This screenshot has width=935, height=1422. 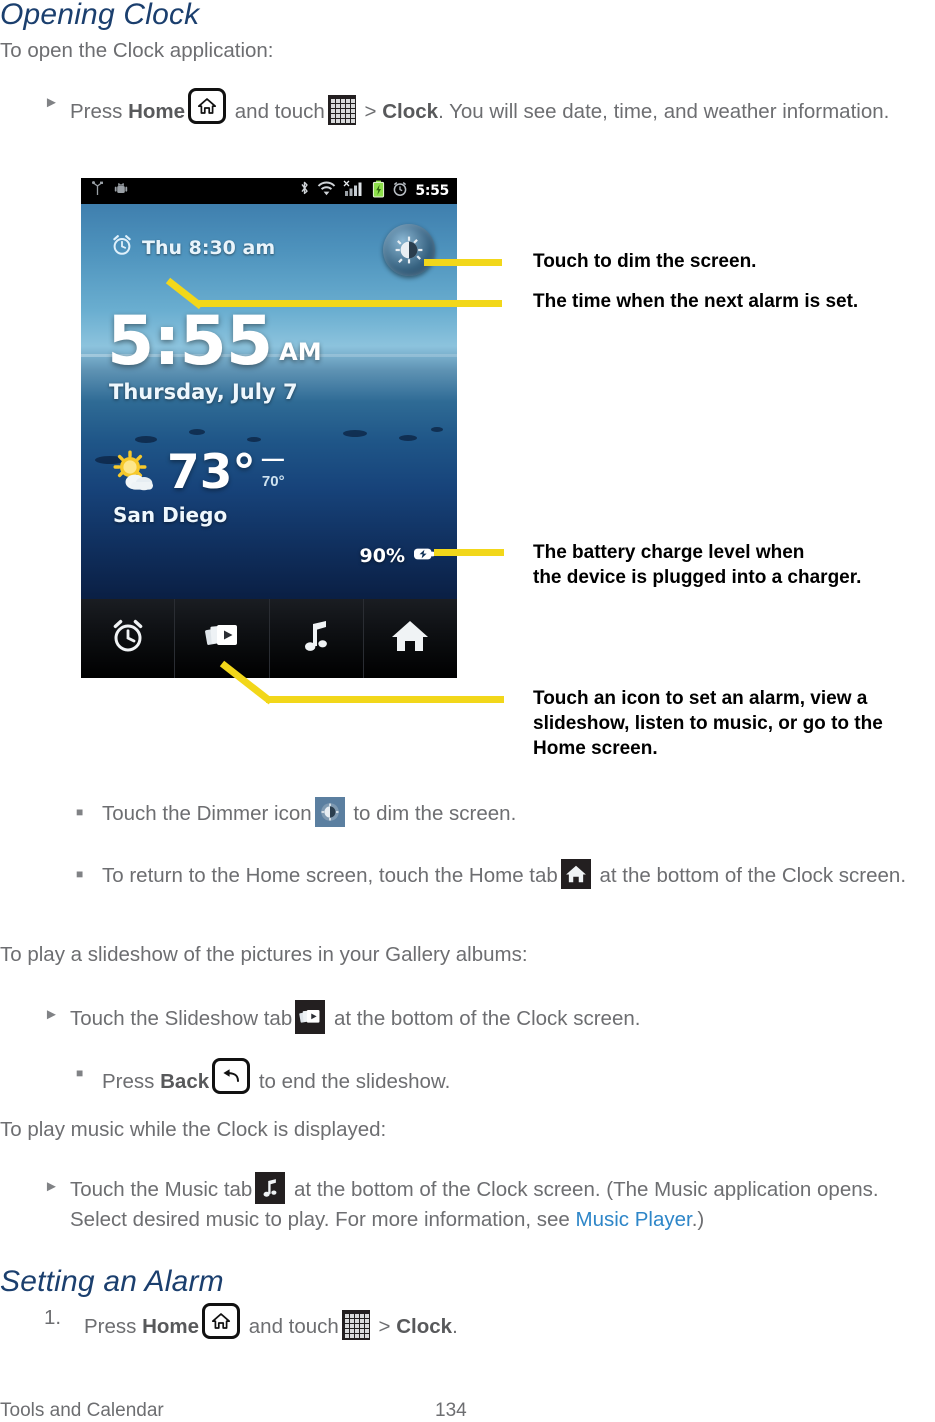 What do you see at coordinates (696, 301) in the screenshot?
I see `callout-next-alarm: The time when the next alarm is set.` at bounding box center [696, 301].